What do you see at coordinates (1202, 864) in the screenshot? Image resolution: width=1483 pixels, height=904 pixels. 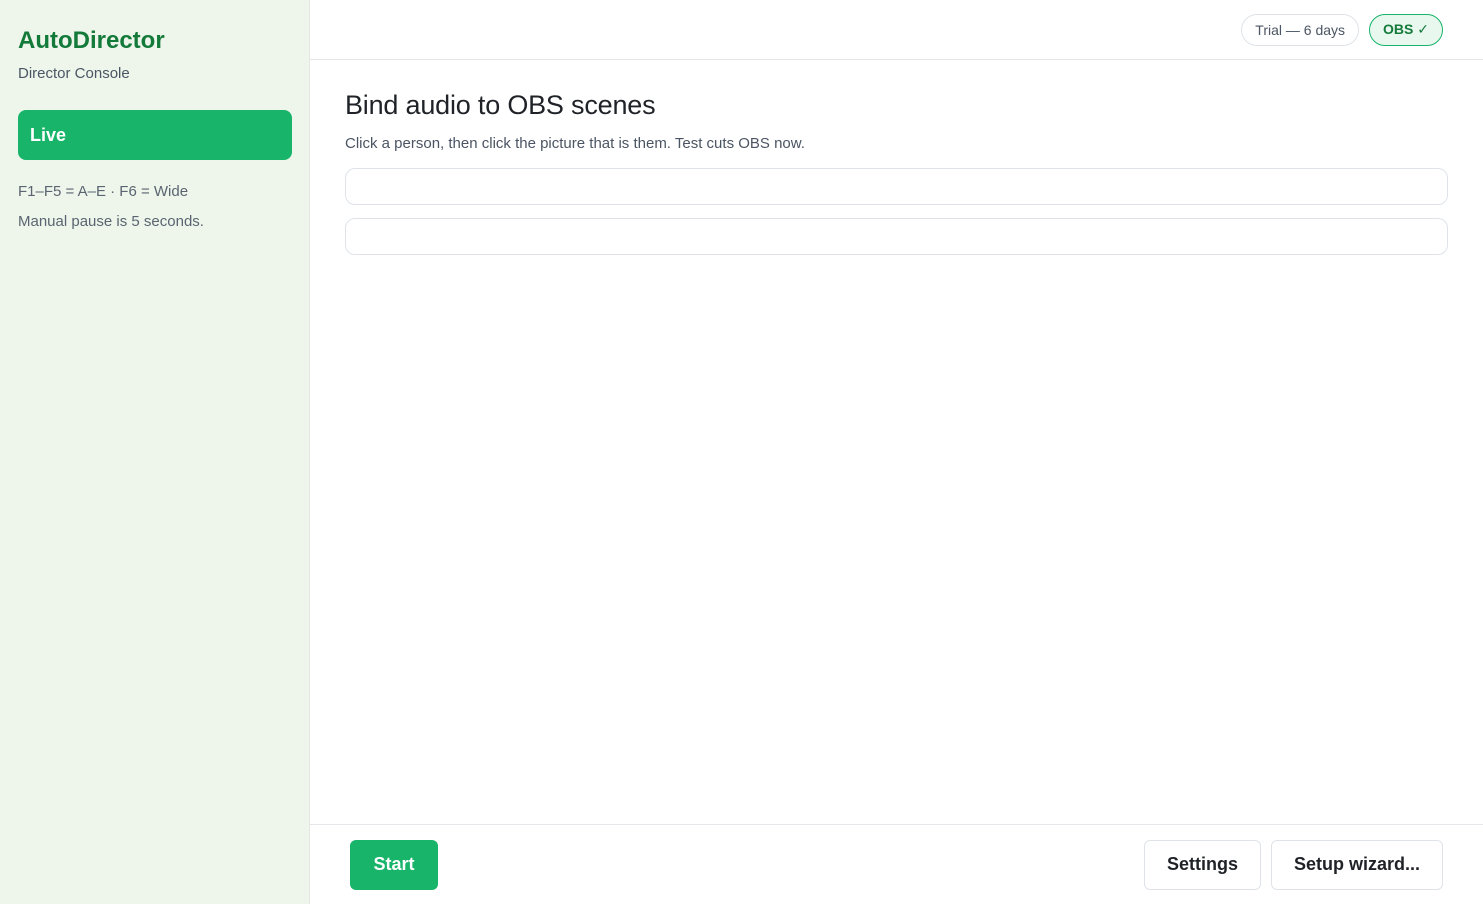 I see `settings-button: Settings` at bounding box center [1202, 864].